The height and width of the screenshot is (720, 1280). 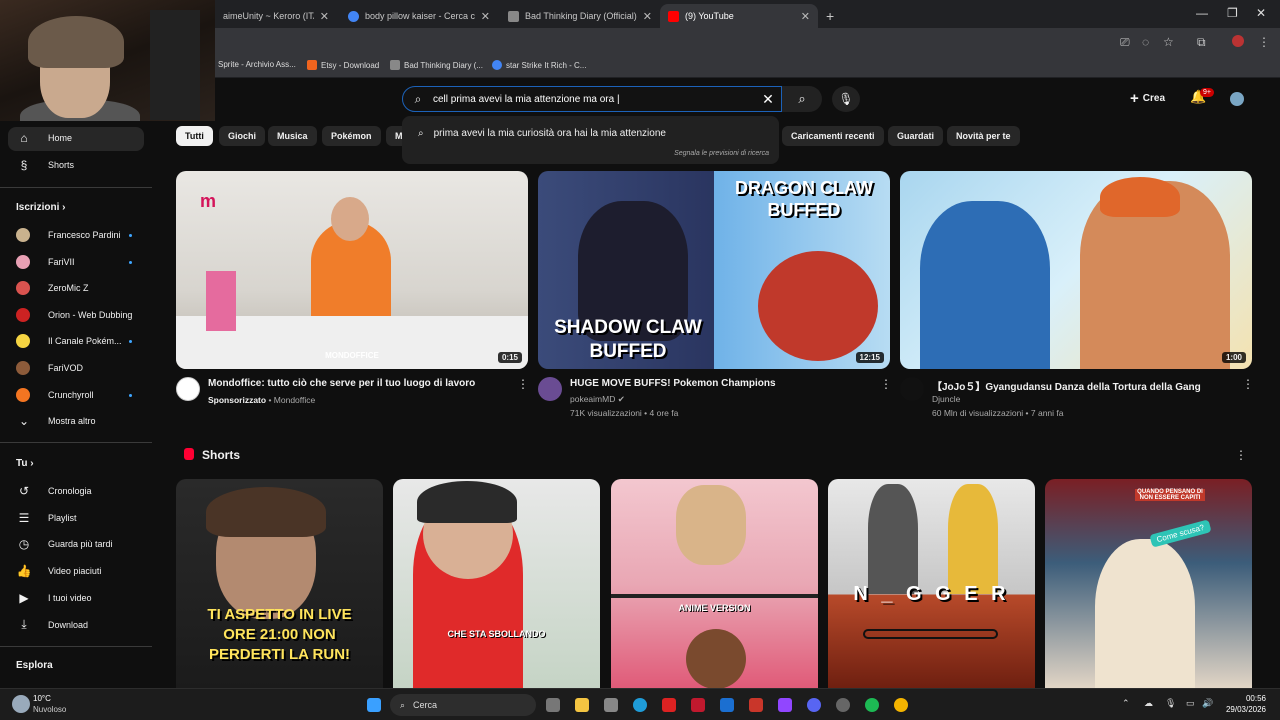 What do you see at coordinates (872, 705) in the screenshot?
I see `spotify-icon` at bounding box center [872, 705].